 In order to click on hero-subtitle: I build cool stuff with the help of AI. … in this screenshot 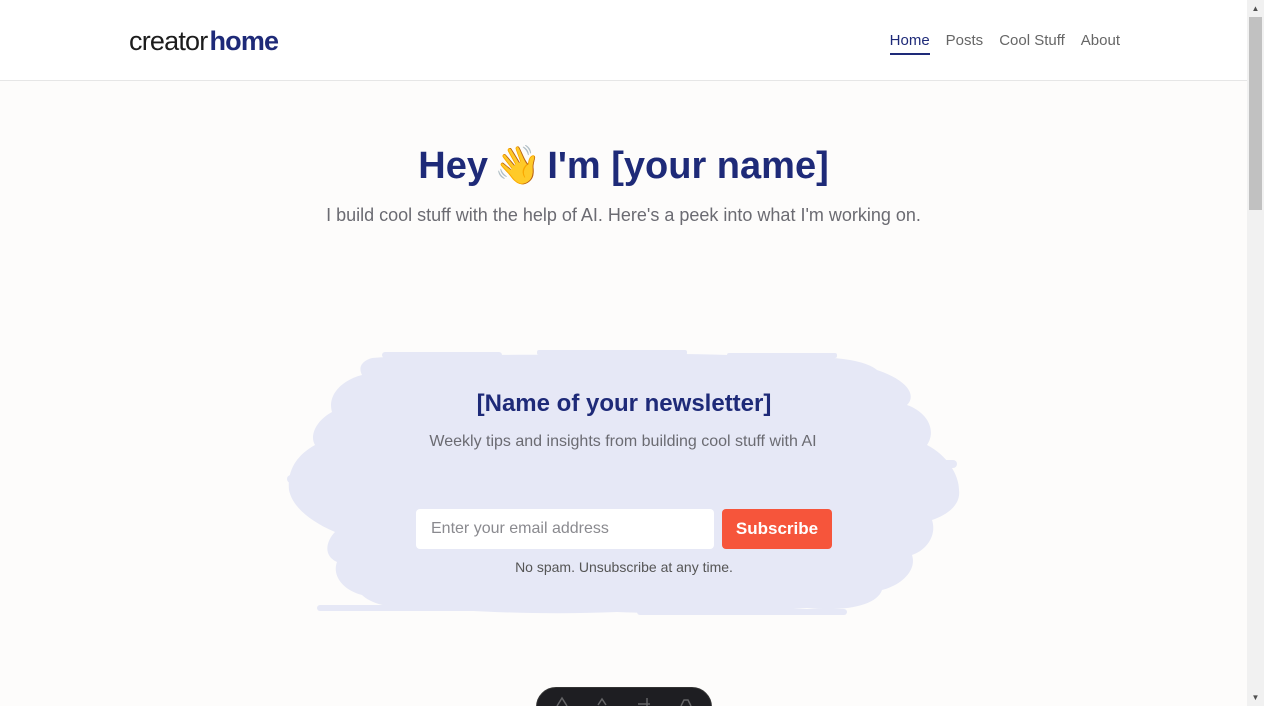, I will do `click(623, 215)`.